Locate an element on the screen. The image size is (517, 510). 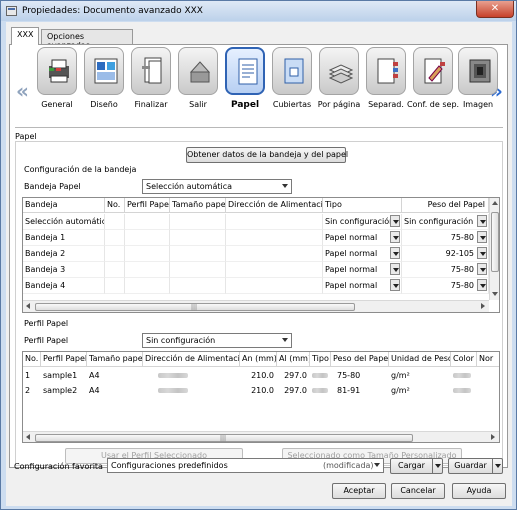
toolbar-divider is located at coordinates (259, 127).